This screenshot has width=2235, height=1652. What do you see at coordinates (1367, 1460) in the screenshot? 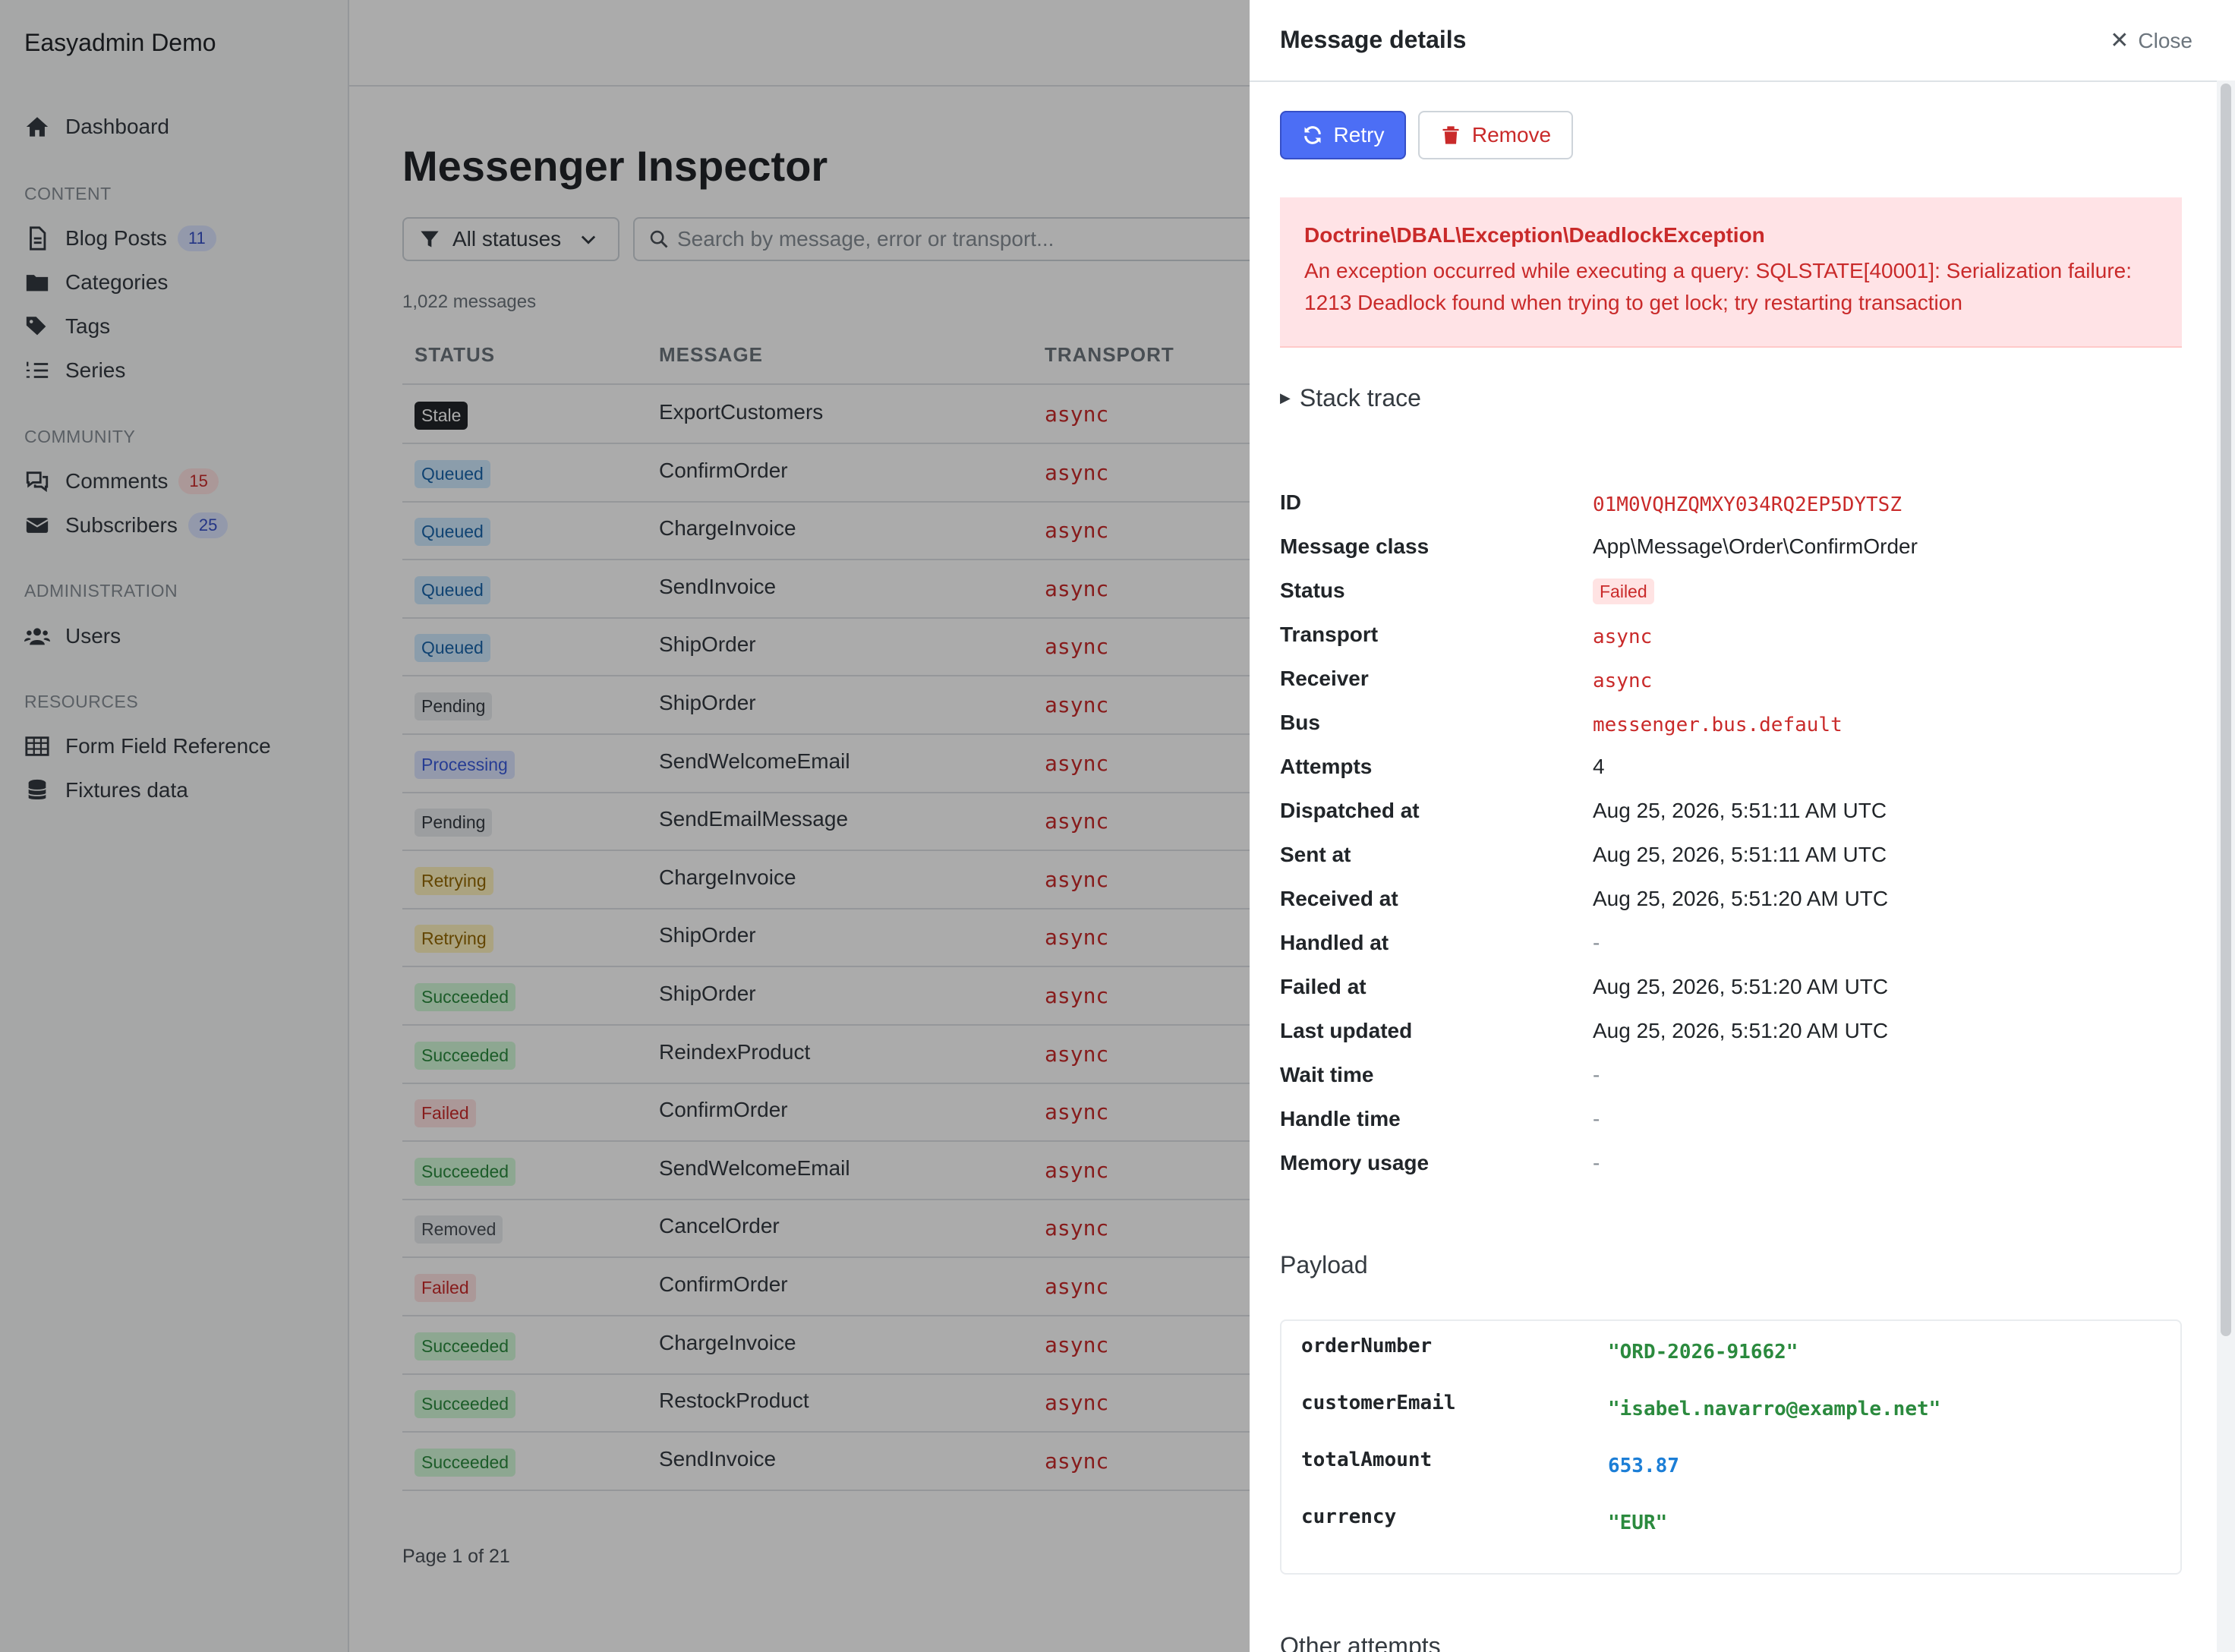
I see `payload-key: totalAmount` at bounding box center [1367, 1460].